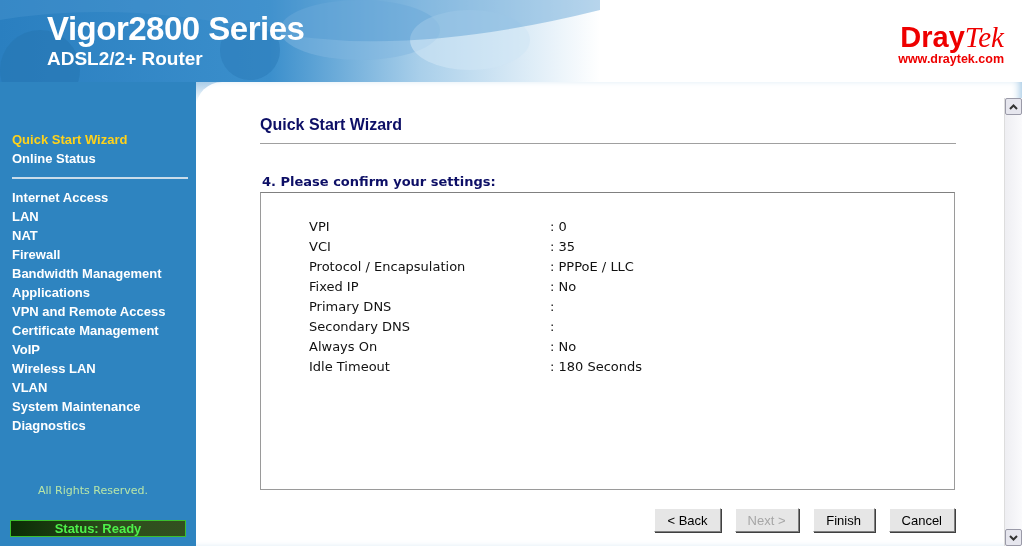  Describe the element at coordinates (98, 158) in the screenshot. I see `sidebar-item: Online Status` at that location.